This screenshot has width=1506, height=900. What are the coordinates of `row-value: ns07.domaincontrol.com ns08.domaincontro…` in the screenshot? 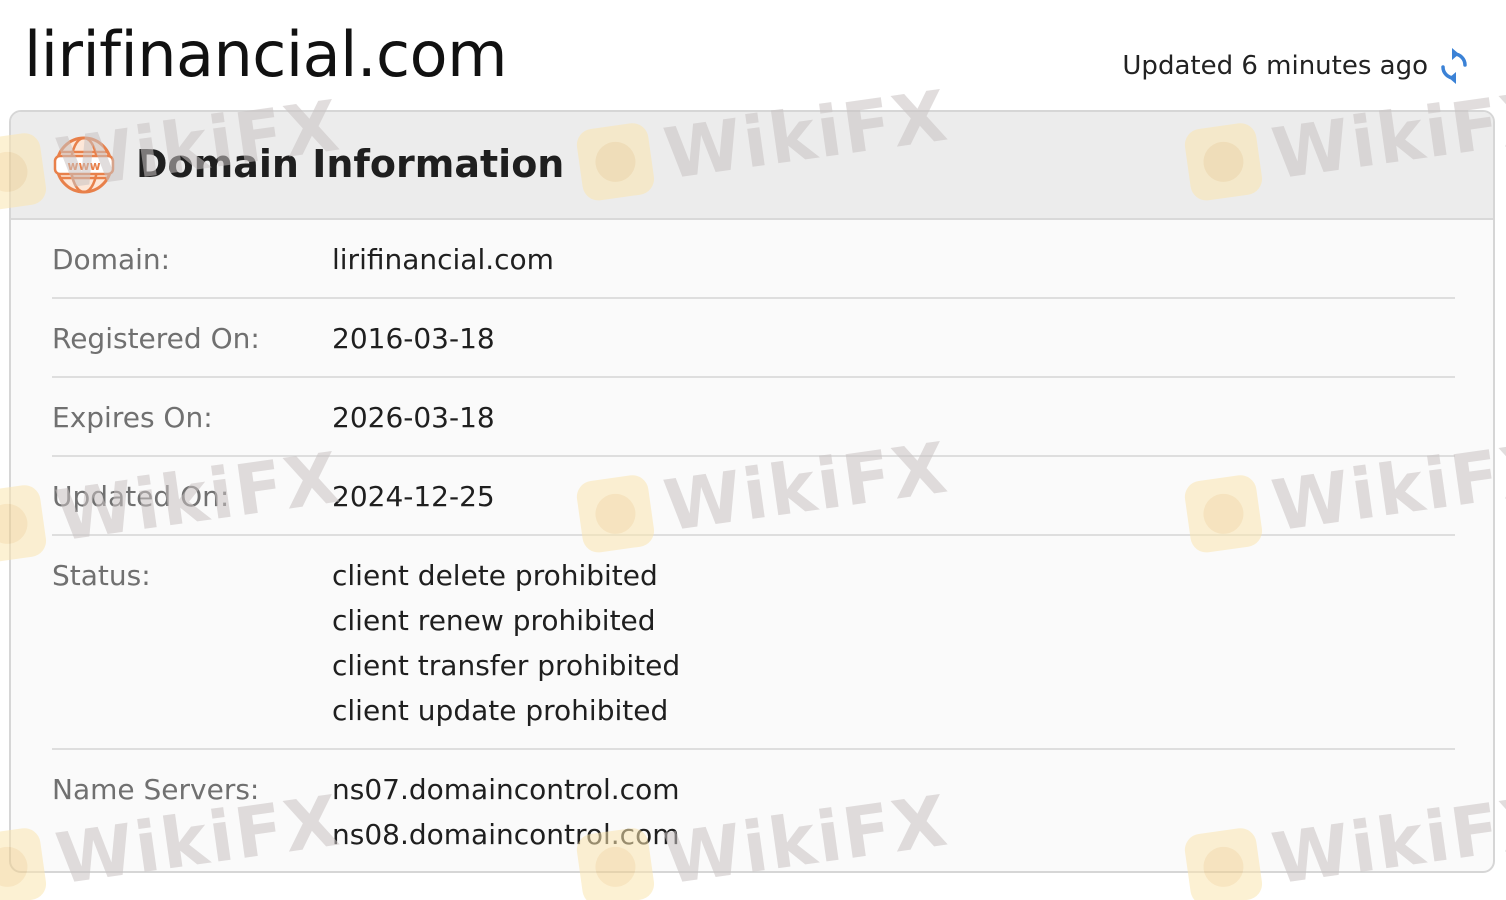 It's located at (505, 812).